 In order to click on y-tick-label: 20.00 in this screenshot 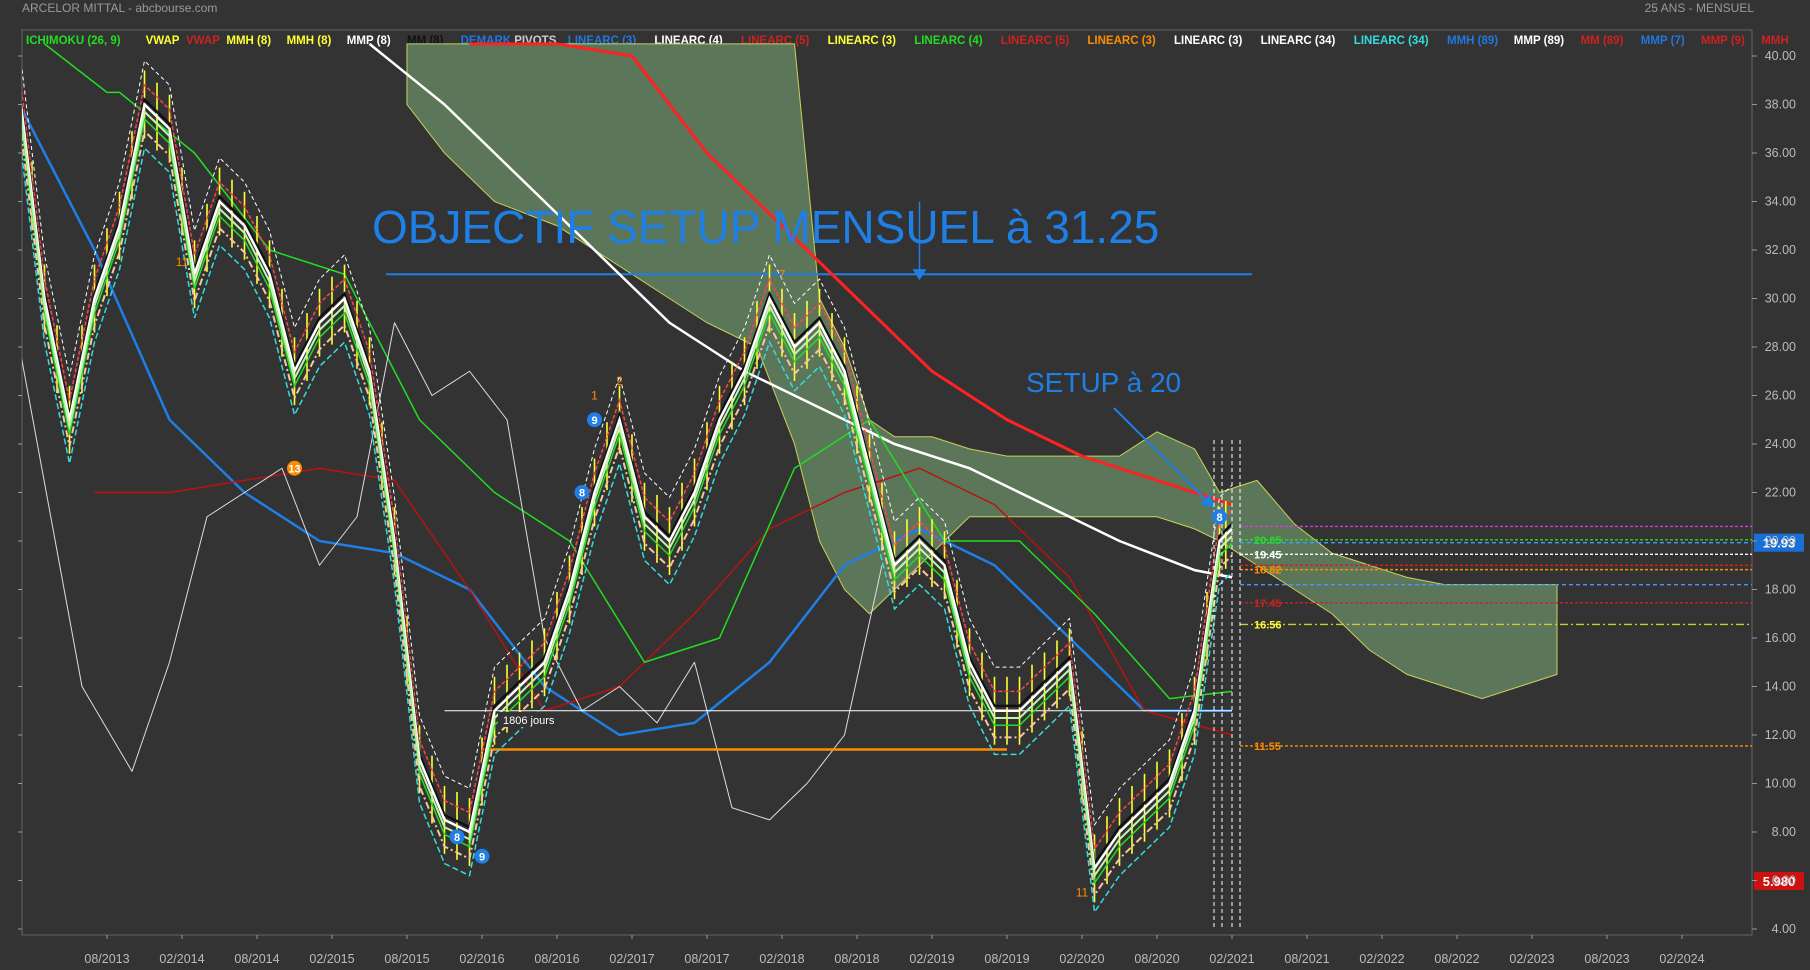, I will do `click(1780, 541)`.